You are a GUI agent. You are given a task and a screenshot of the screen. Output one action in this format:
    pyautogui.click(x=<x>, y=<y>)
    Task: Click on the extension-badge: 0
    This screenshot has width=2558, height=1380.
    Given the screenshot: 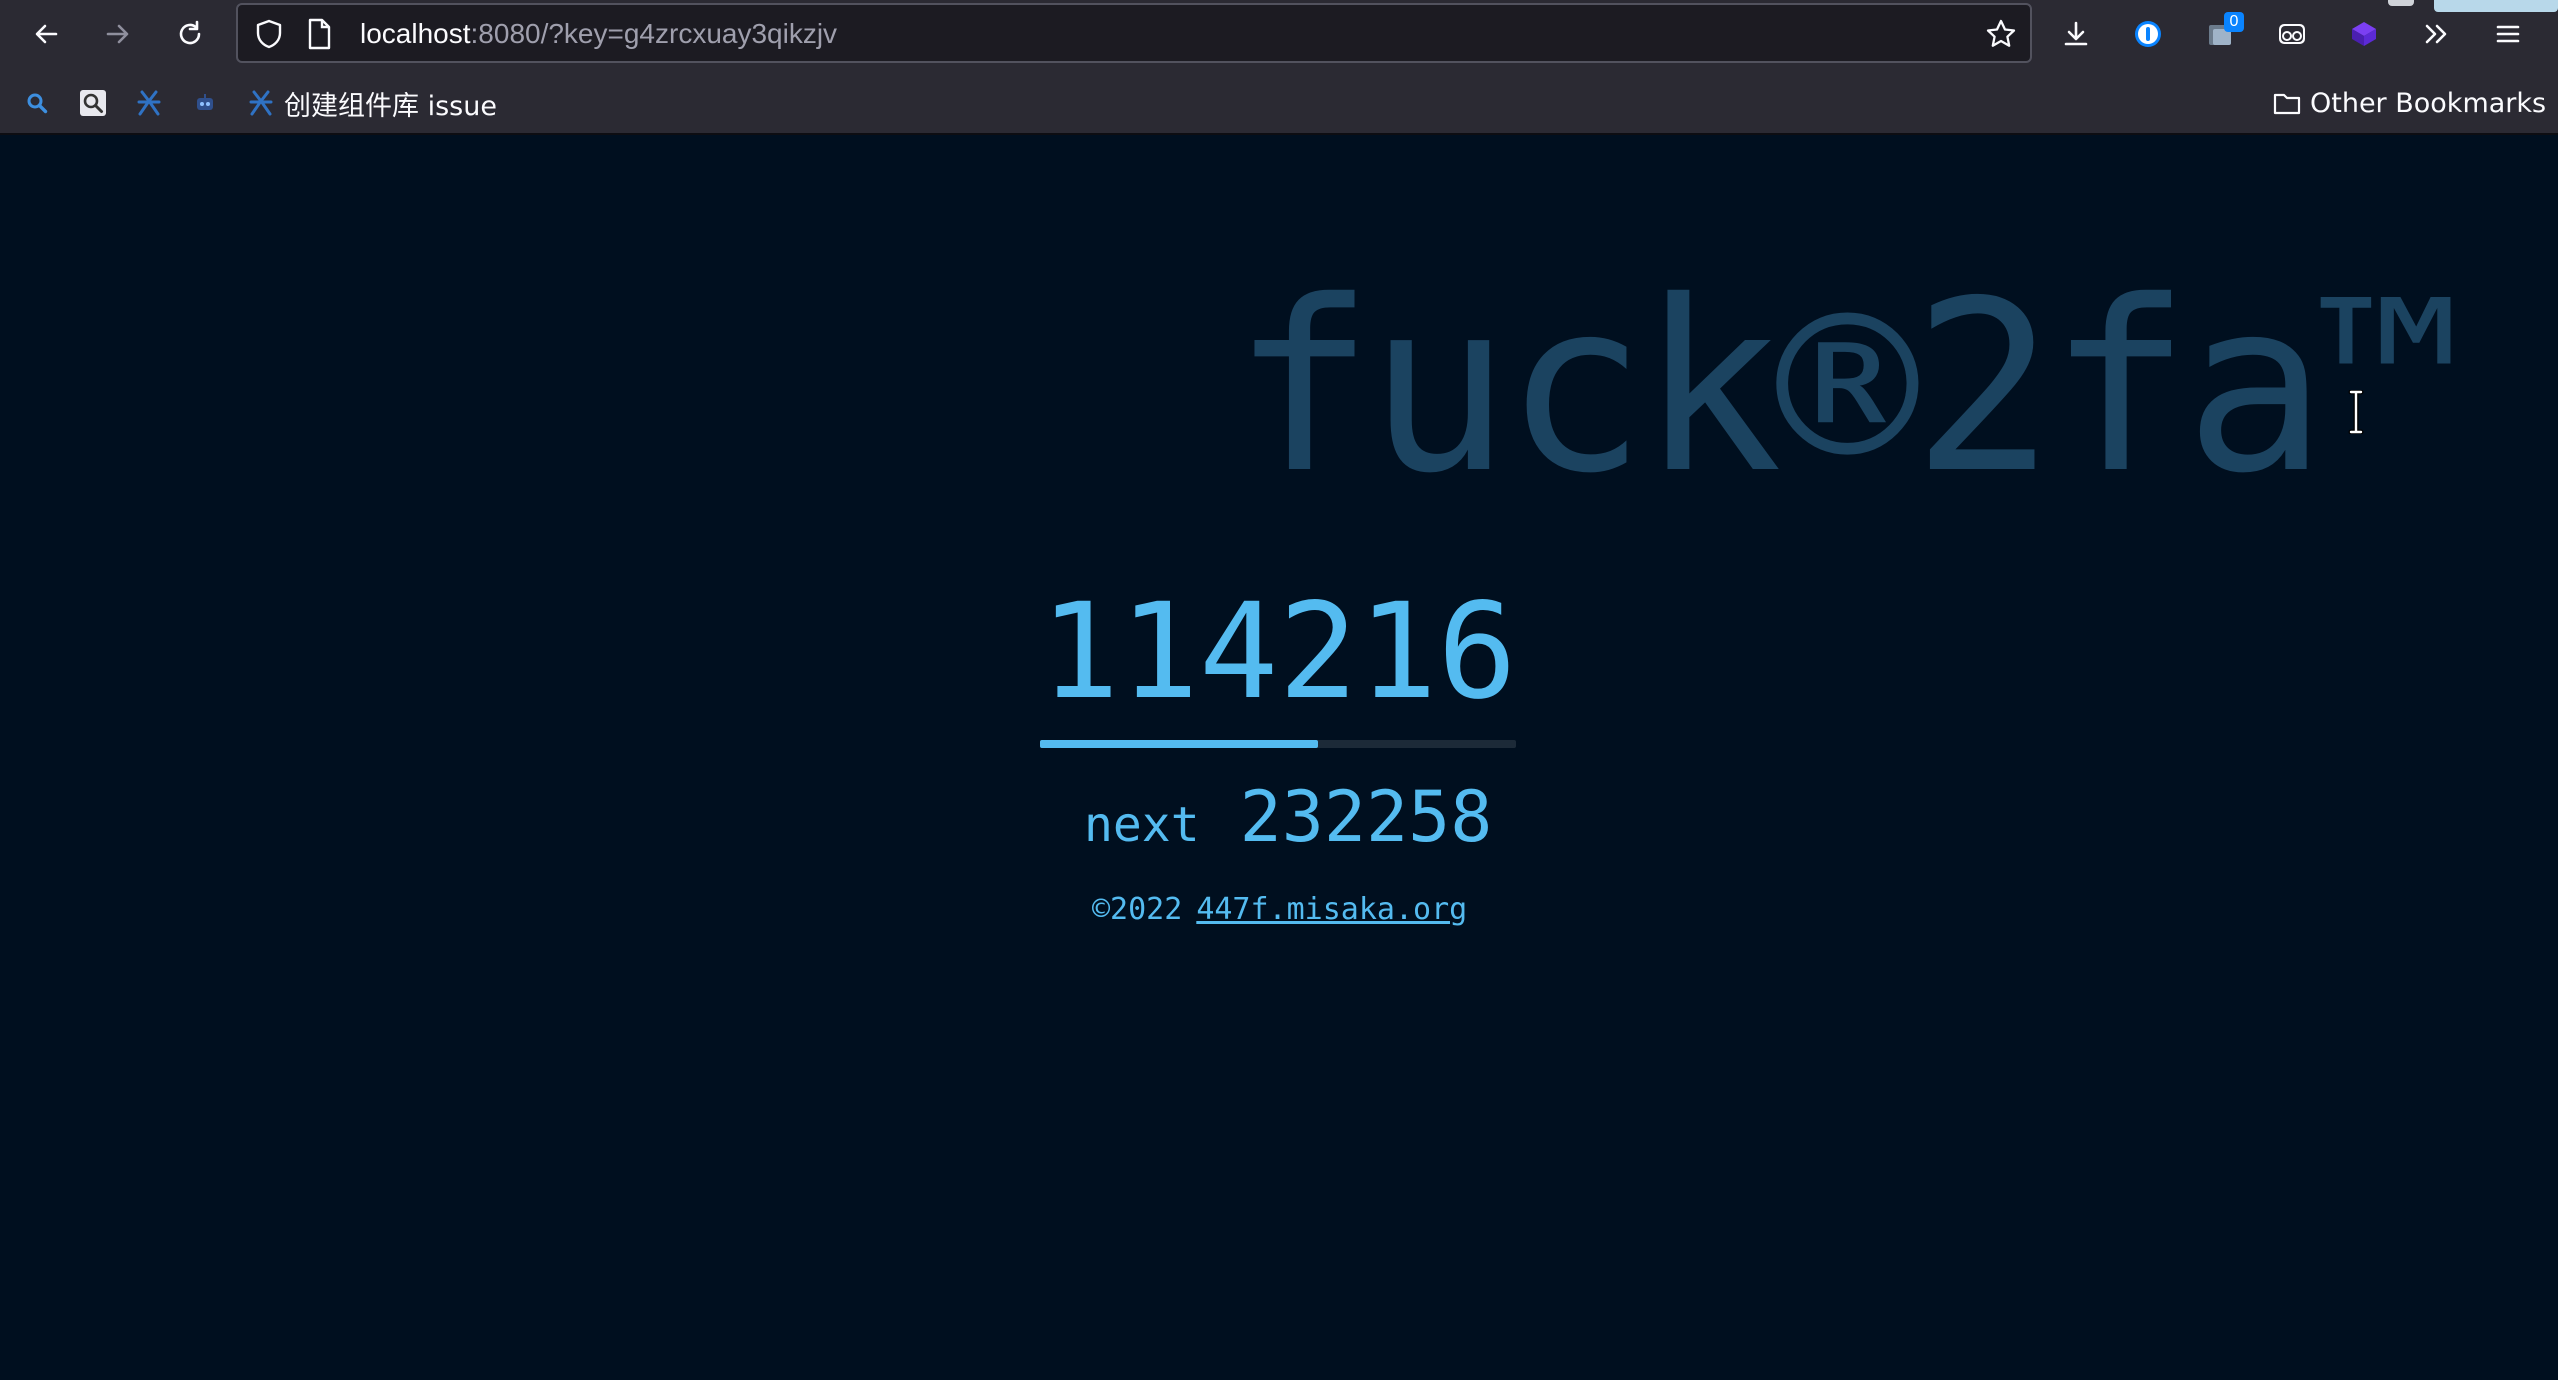 What is the action you would take?
    pyautogui.click(x=2234, y=22)
    